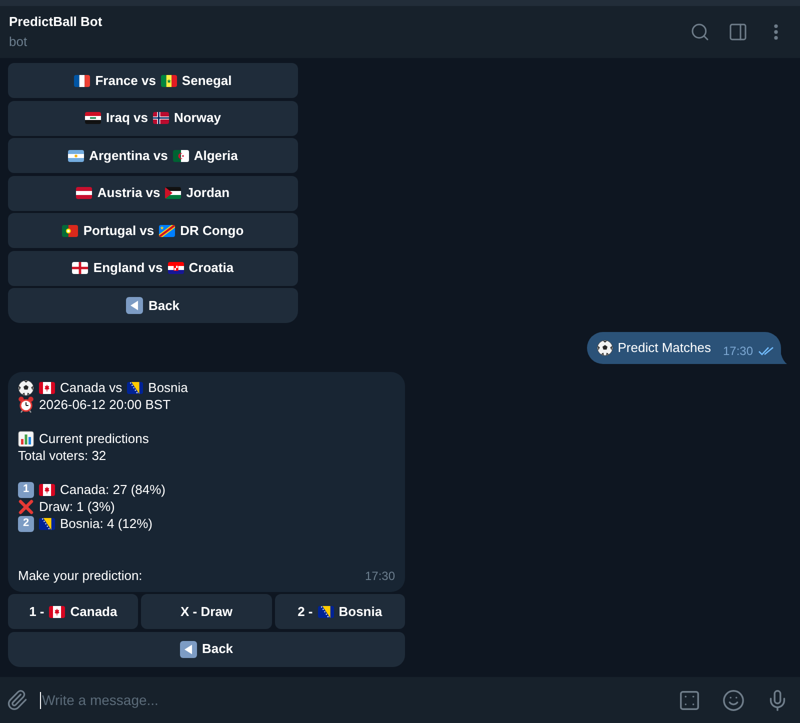  I want to click on keyboard-button: 1 - Canada, so click(73, 611).